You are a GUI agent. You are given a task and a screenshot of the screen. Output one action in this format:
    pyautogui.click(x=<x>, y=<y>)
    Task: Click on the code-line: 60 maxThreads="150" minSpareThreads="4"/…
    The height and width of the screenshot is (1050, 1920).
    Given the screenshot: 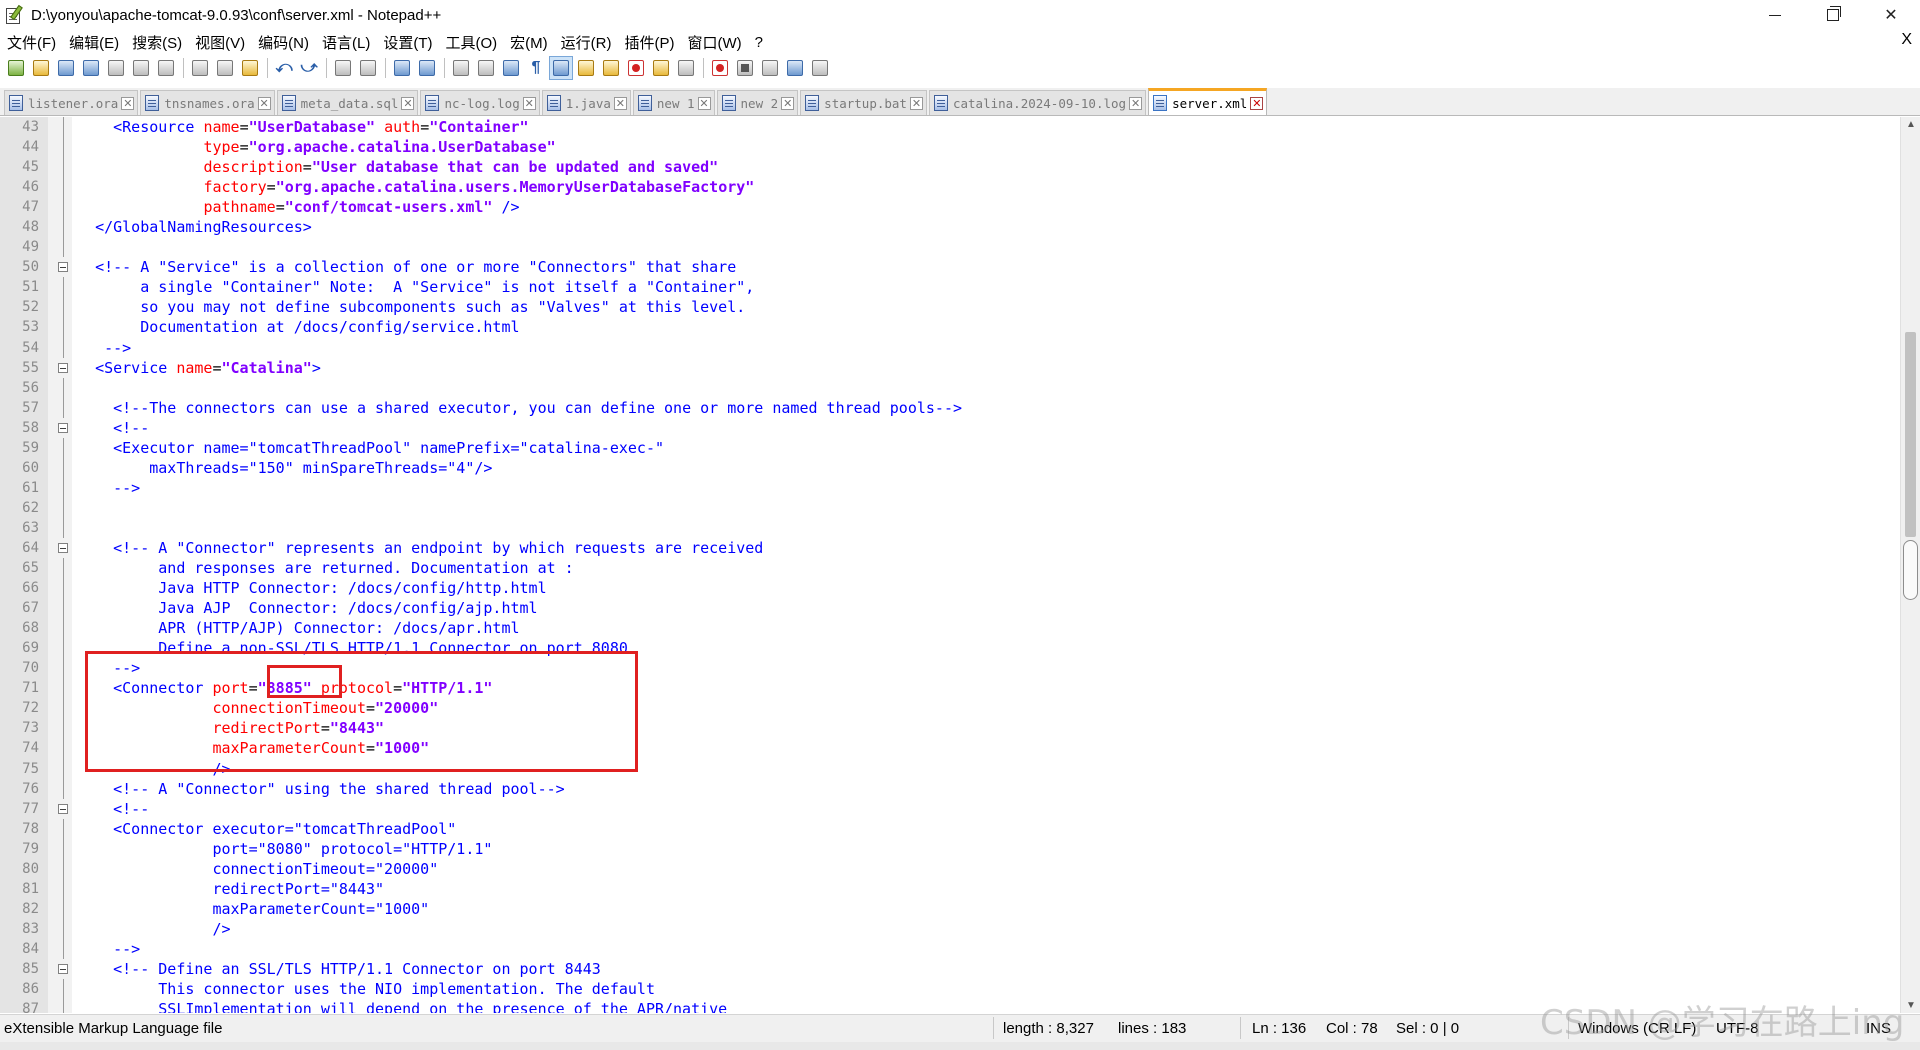 What is the action you would take?
    pyautogui.click(x=950, y=467)
    